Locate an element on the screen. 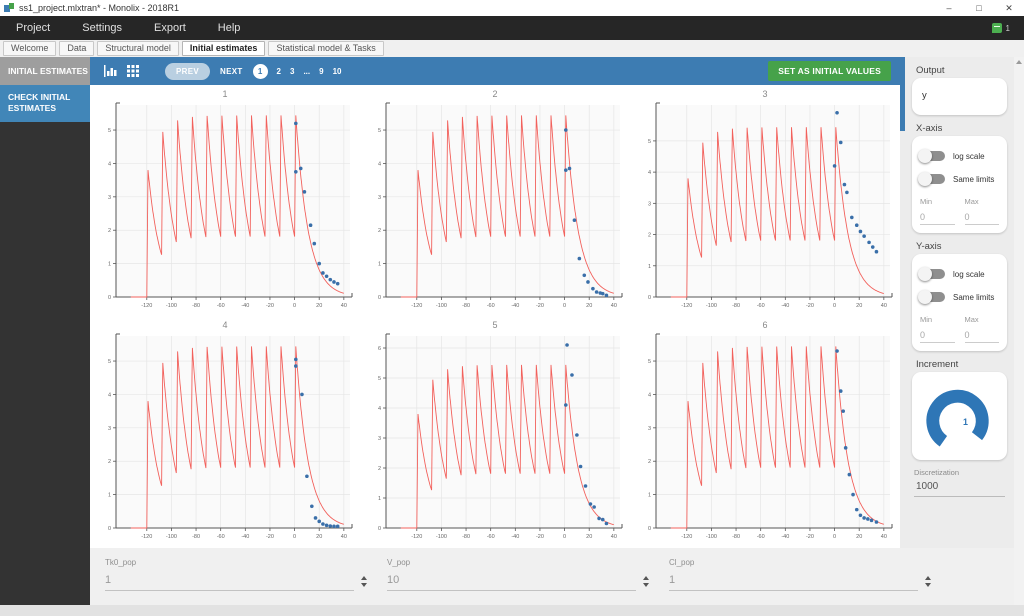 The width and height of the screenshot is (1024, 616). y-min-input: 0 is located at coordinates (937, 336).